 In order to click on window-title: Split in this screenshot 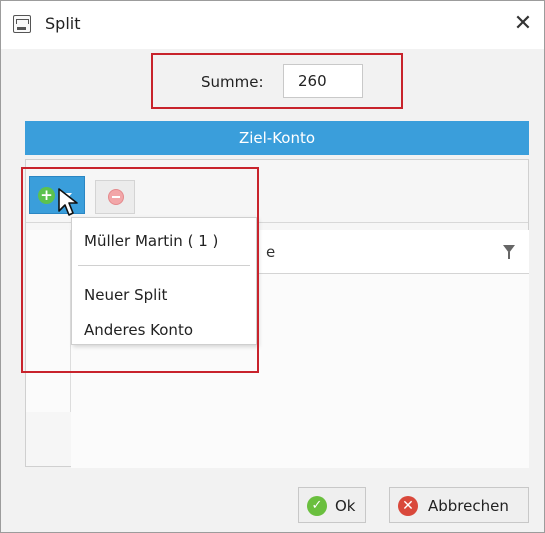, I will do `click(63, 23)`.